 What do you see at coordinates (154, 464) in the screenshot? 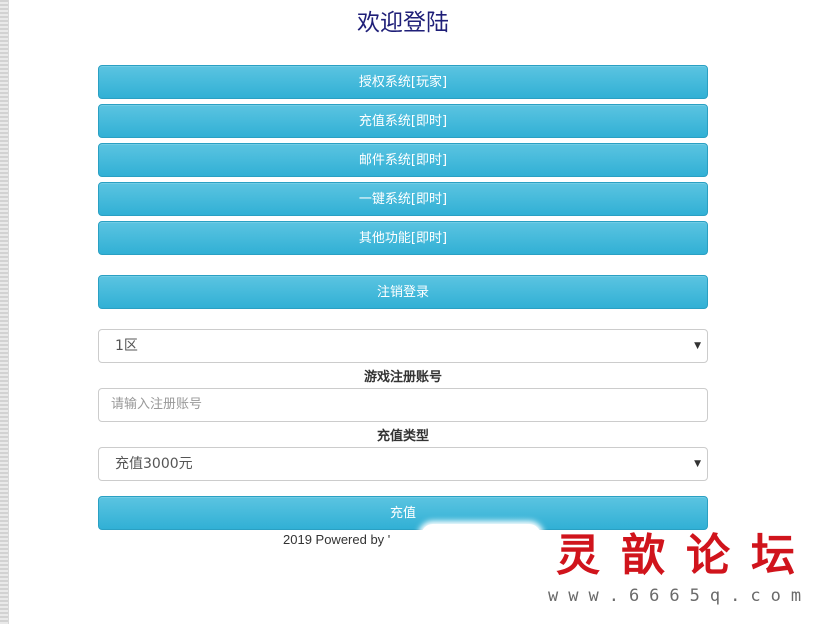
I see `recharge-type-value: 充值3000元` at bounding box center [154, 464].